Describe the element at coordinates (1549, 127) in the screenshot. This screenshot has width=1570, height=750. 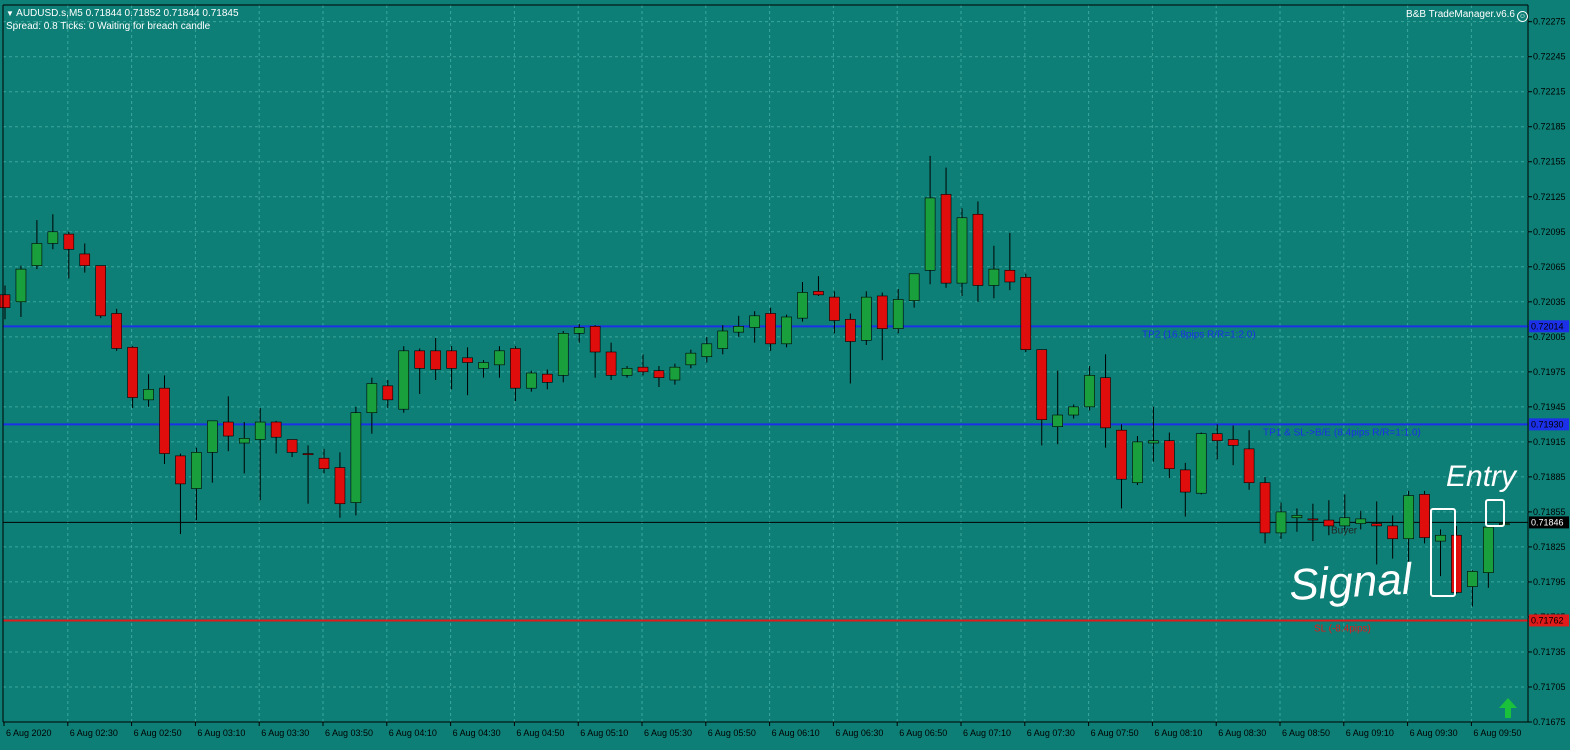
I see `price-tick-label: 0.72185` at that location.